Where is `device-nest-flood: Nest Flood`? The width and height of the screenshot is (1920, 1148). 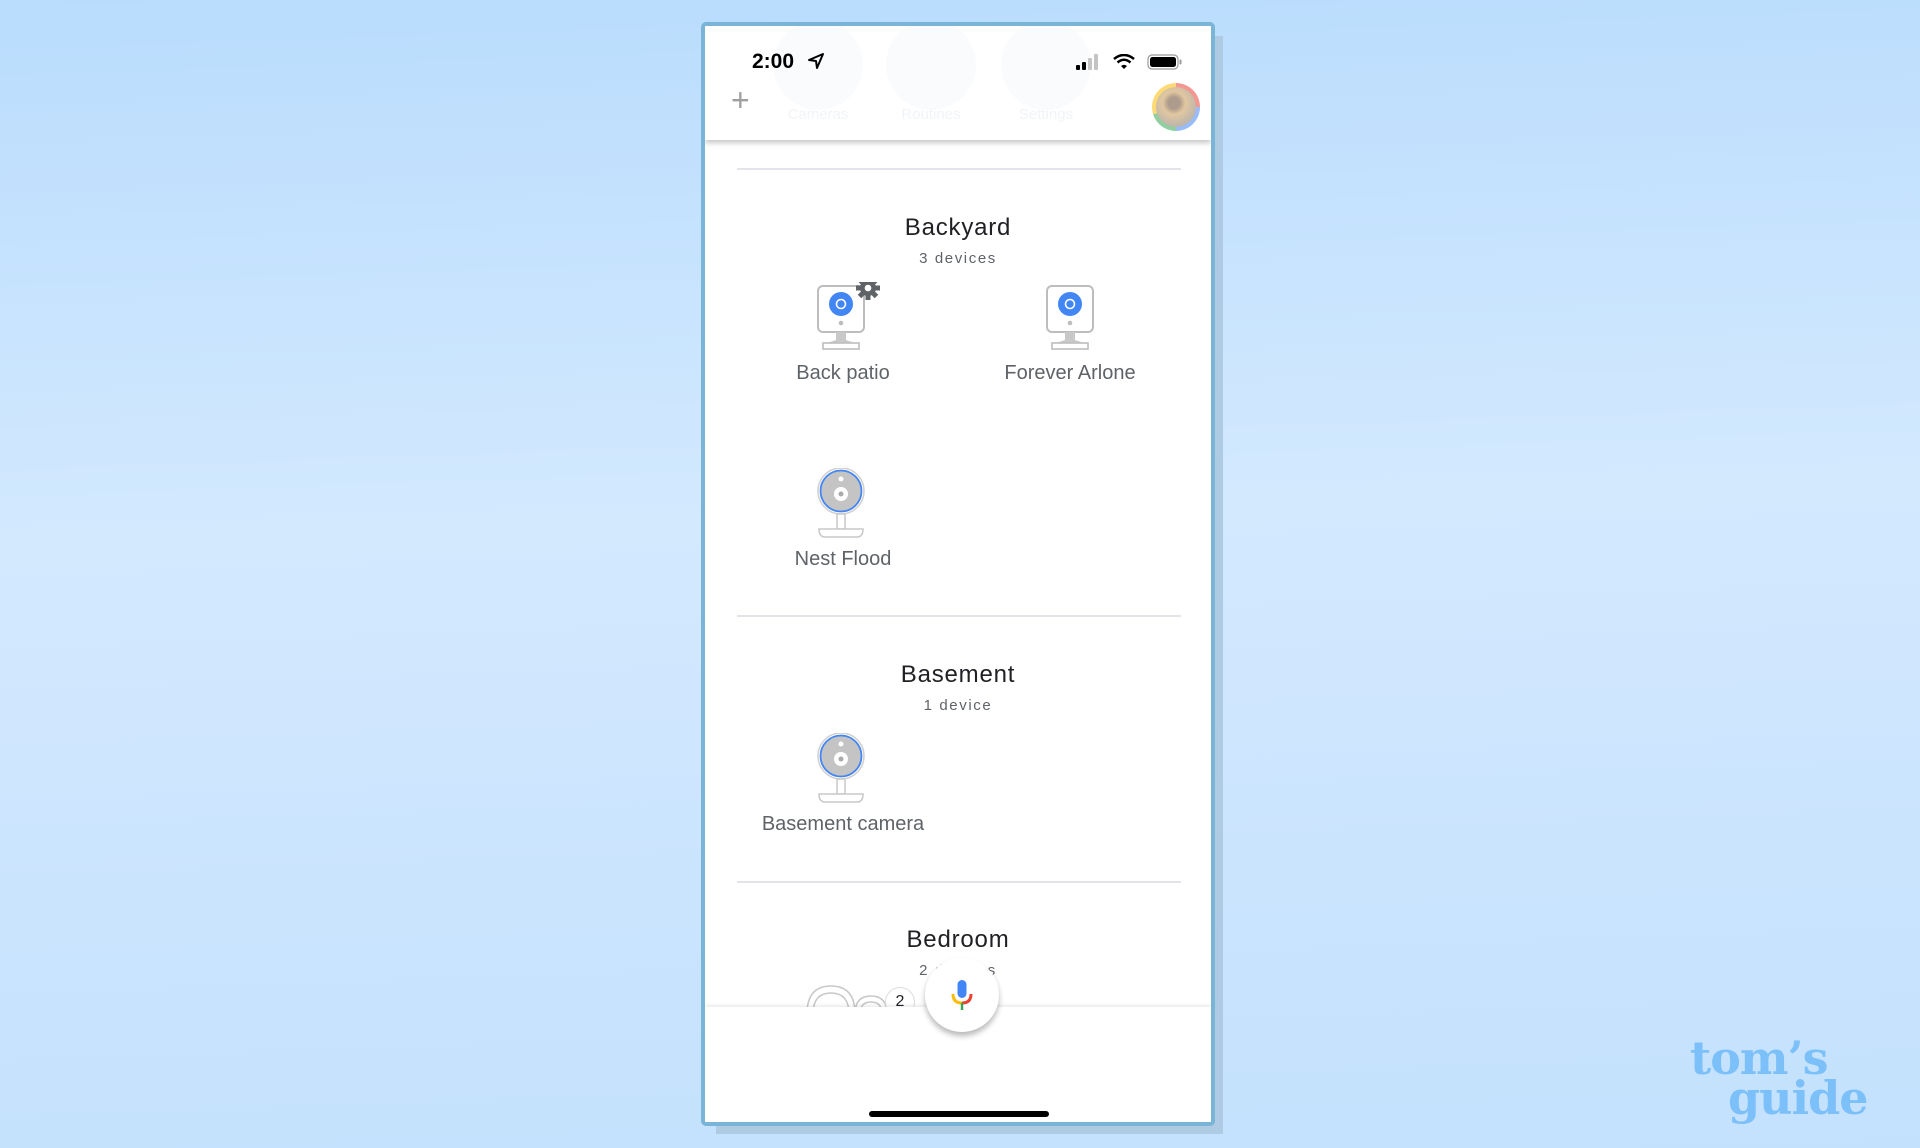
device-nest-flood: Nest Flood is located at coordinates (843, 519).